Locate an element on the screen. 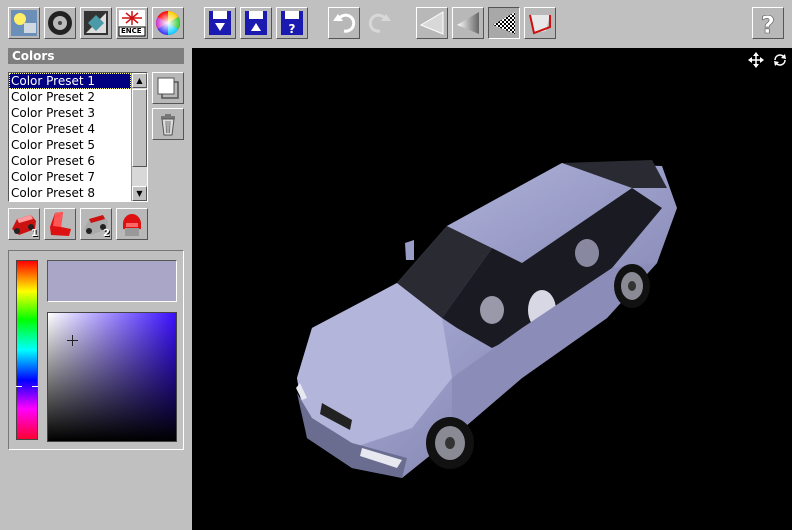 The width and height of the screenshot is (792, 530). undo-button is located at coordinates (344, 23).